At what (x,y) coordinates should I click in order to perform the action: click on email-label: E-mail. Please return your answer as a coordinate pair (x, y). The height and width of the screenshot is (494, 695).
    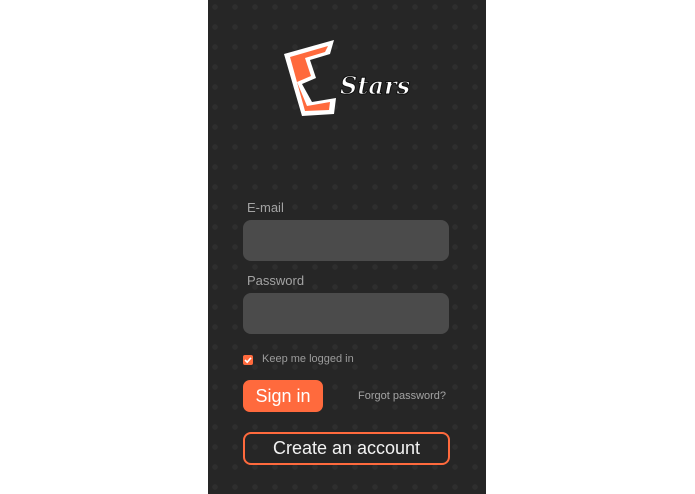
    Looking at the image, I should click on (265, 207).